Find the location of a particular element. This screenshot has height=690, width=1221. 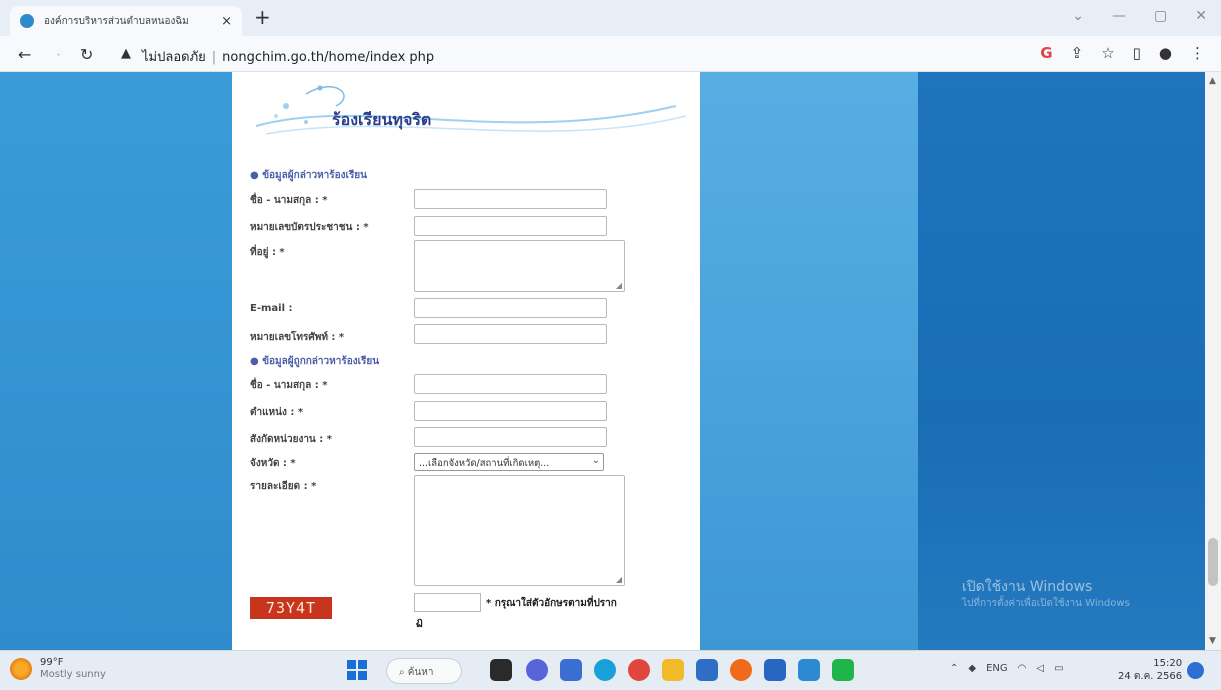

activate-windows-title: เปิดใช้งาน Windows is located at coordinates (1027, 587).